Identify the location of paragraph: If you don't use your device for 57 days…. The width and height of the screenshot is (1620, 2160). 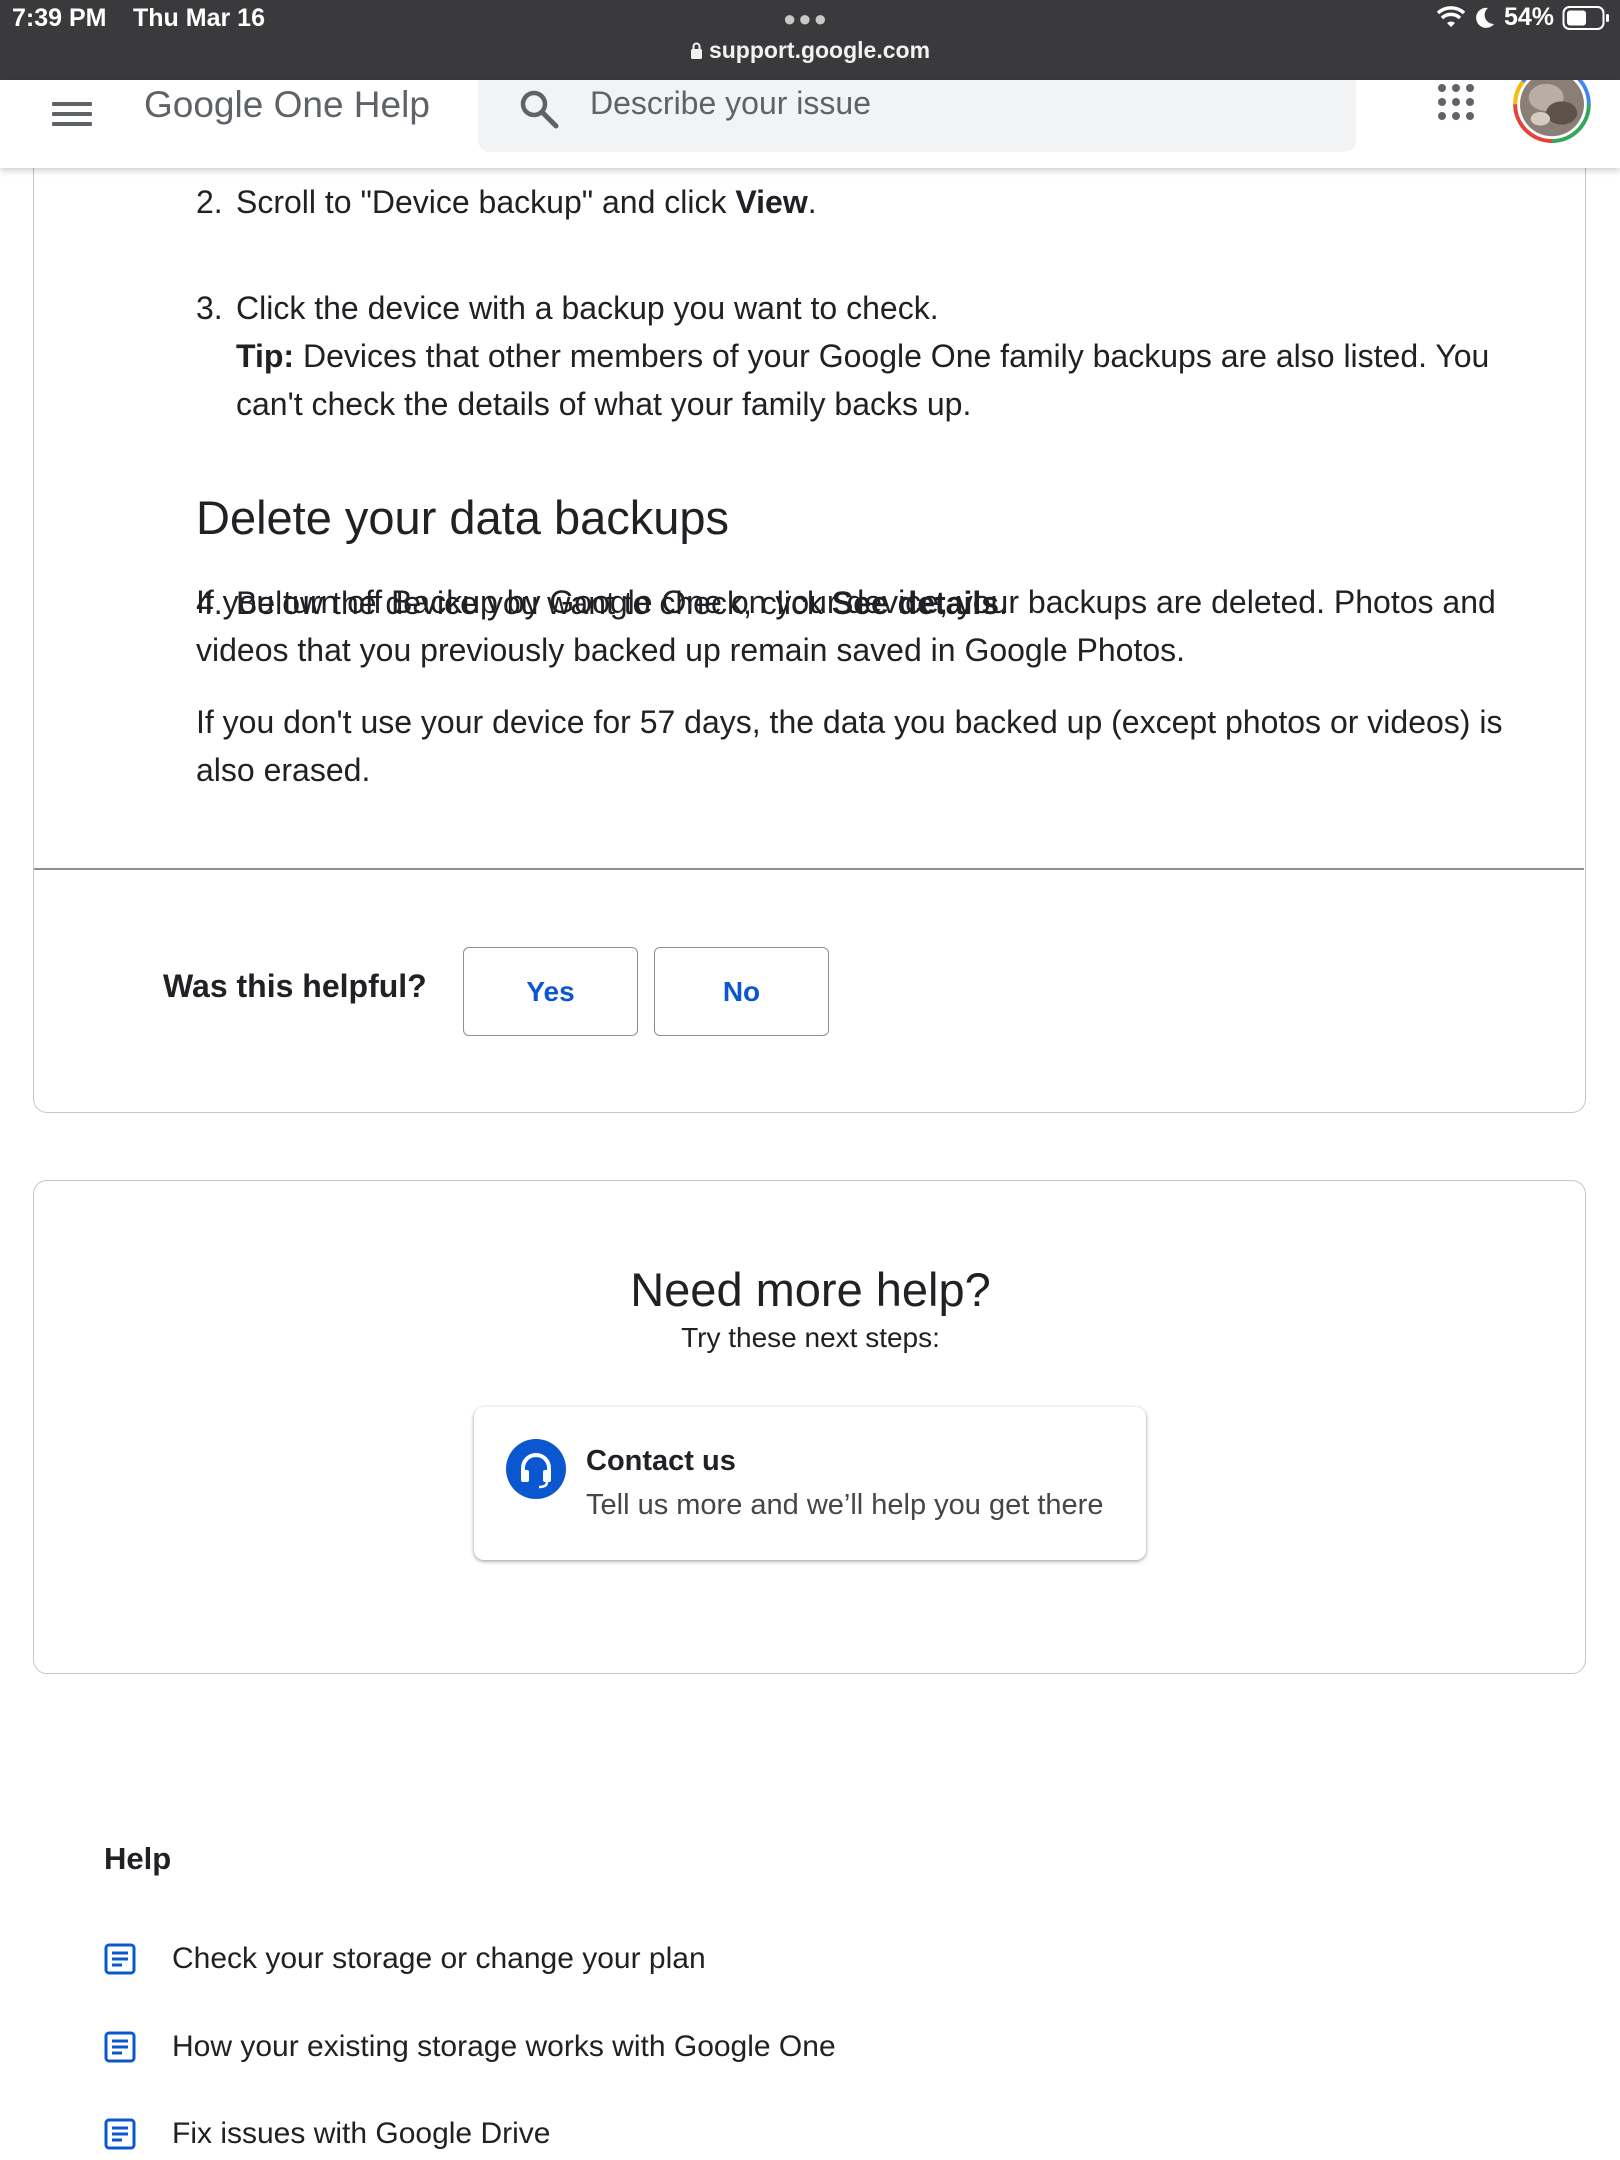
(849, 746).